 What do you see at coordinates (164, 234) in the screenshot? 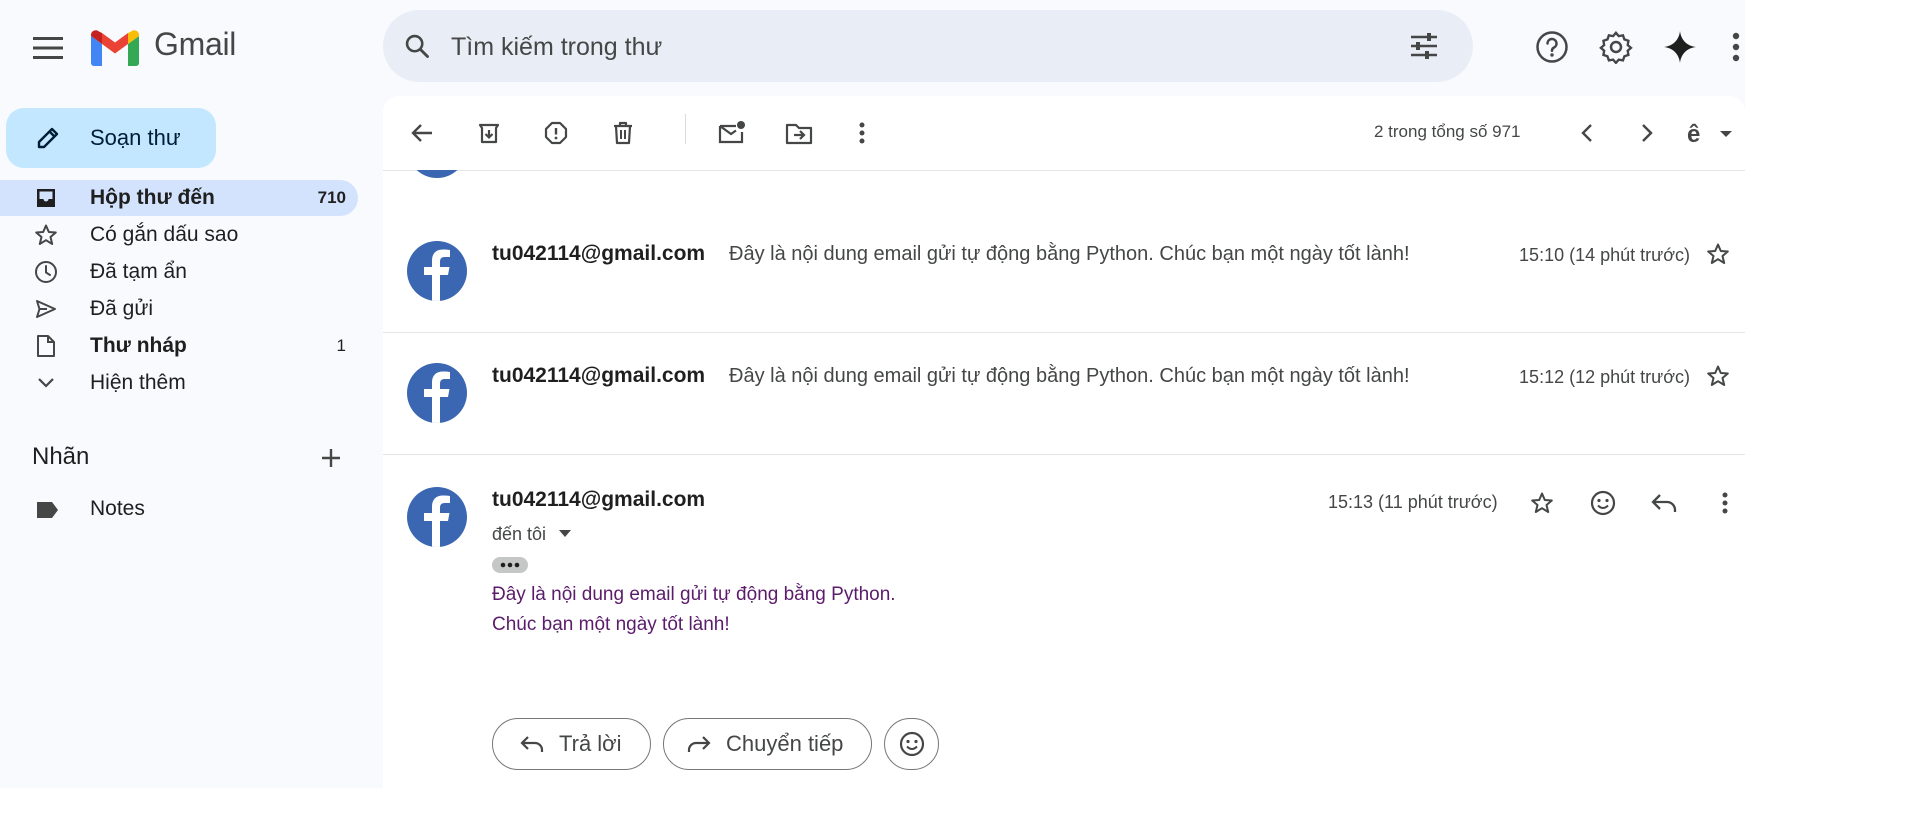
I see `sidebar-item-label: Có gắn dấu sao` at bounding box center [164, 234].